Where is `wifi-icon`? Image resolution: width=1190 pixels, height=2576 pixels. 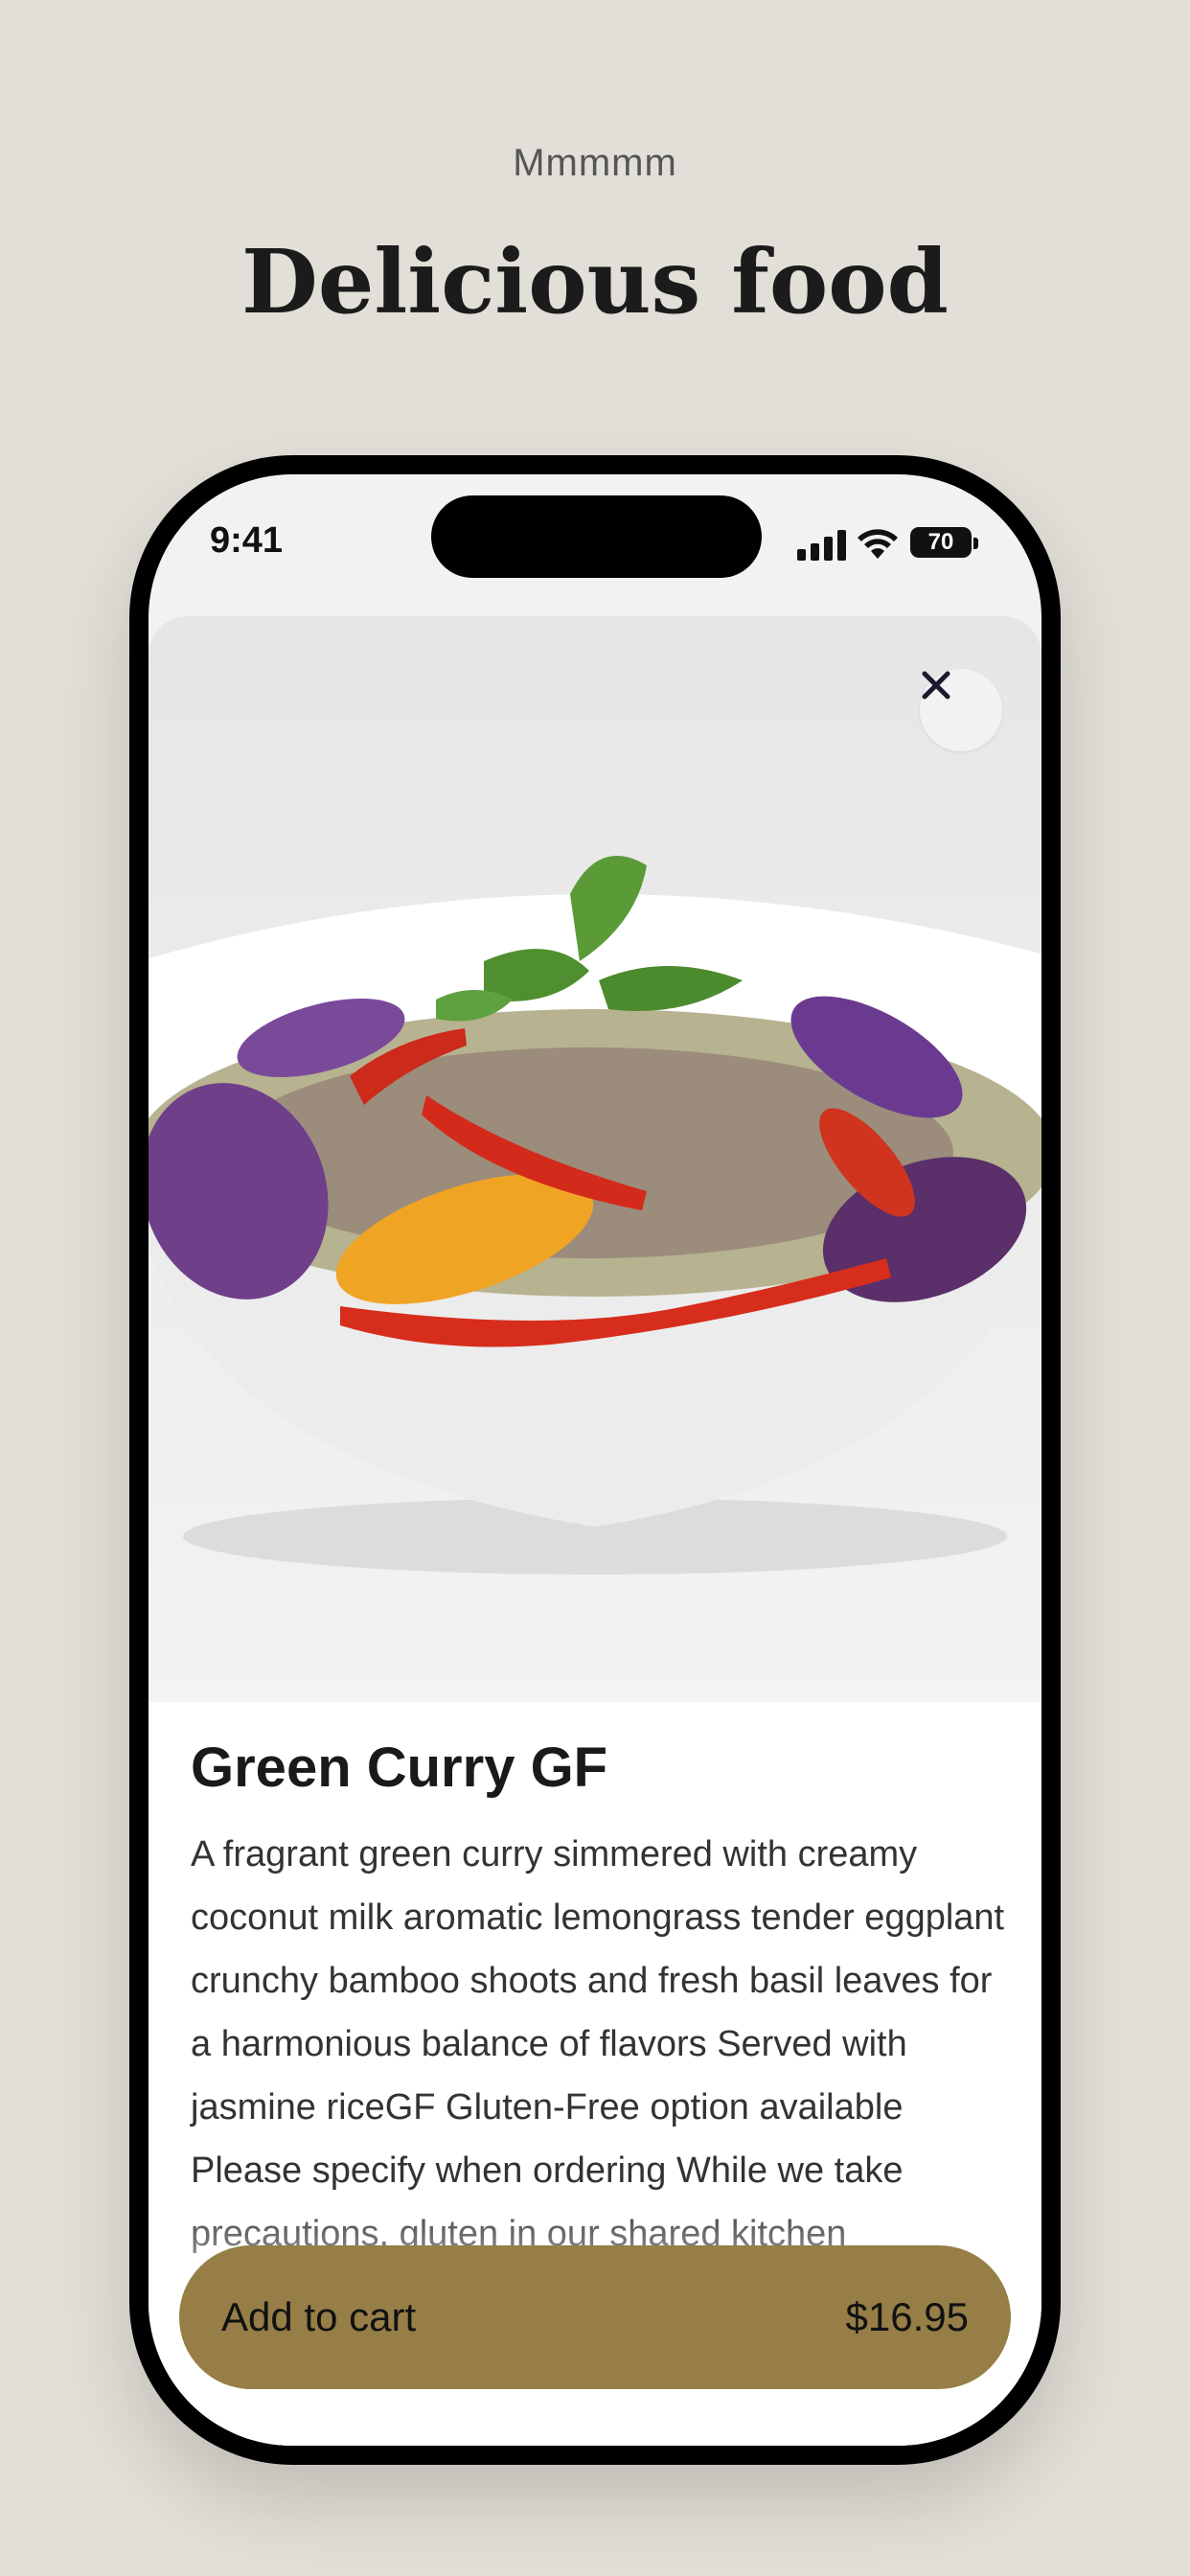
wifi-icon is located at coordinates (878, 544).